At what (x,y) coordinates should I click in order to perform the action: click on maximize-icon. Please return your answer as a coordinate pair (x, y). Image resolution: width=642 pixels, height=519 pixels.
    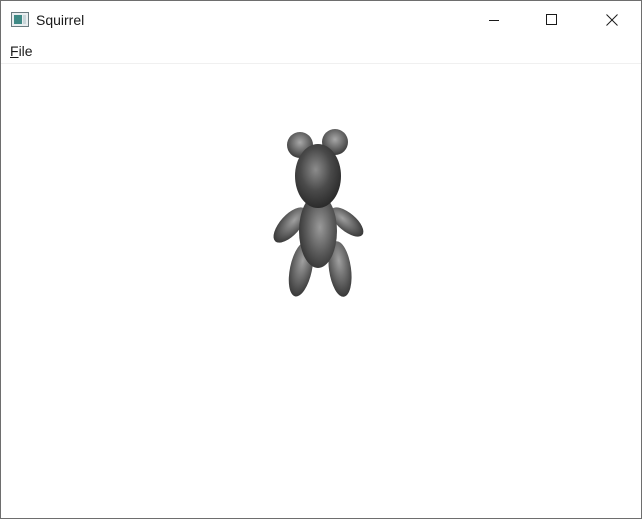
    Looking at the image, I should click on (552, 19).